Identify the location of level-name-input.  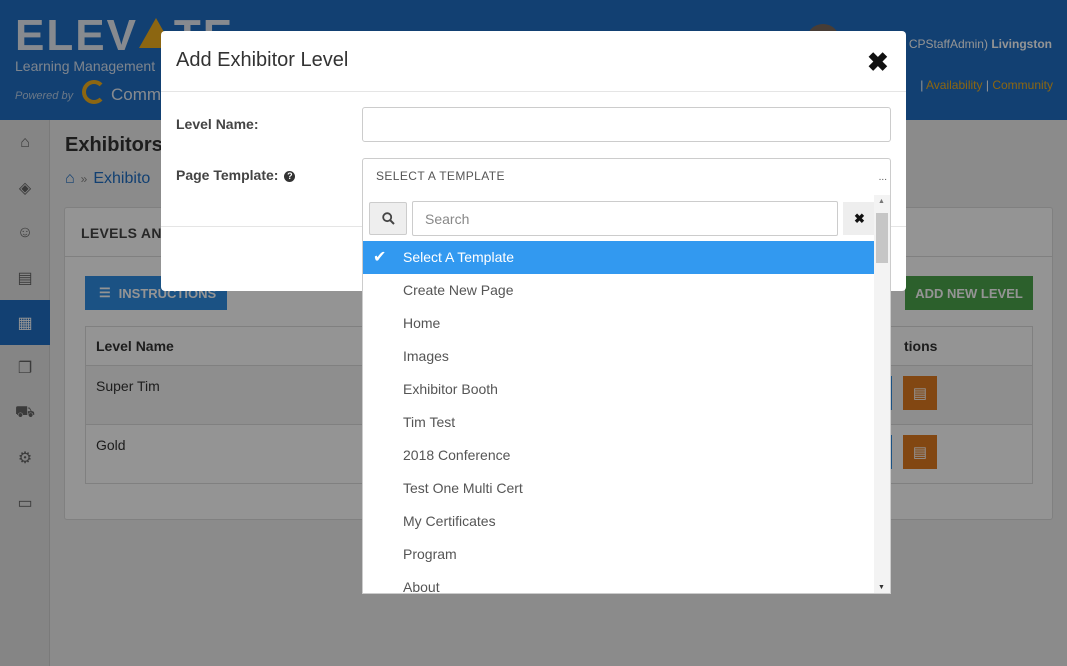
(626, 124).